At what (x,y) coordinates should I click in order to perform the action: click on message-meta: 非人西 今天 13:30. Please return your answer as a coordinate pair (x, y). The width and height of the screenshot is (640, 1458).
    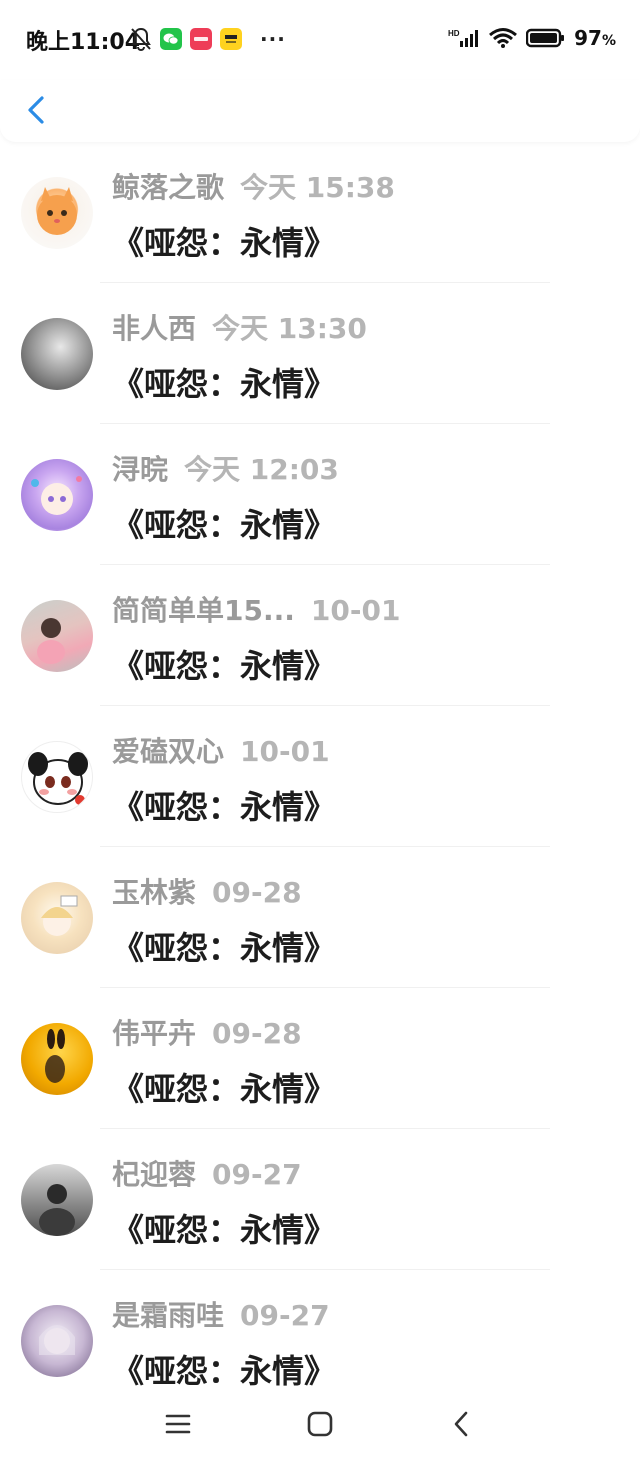
    Looking at the image, I should click on (239, 327).